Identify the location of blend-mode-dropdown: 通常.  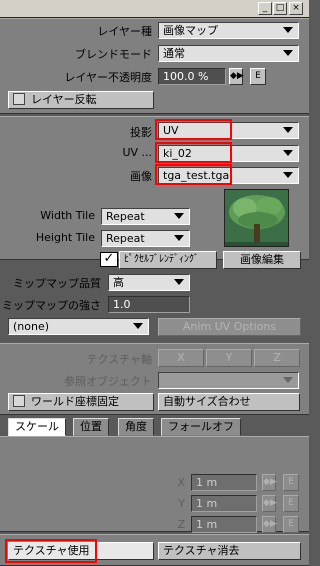
(228, 53).